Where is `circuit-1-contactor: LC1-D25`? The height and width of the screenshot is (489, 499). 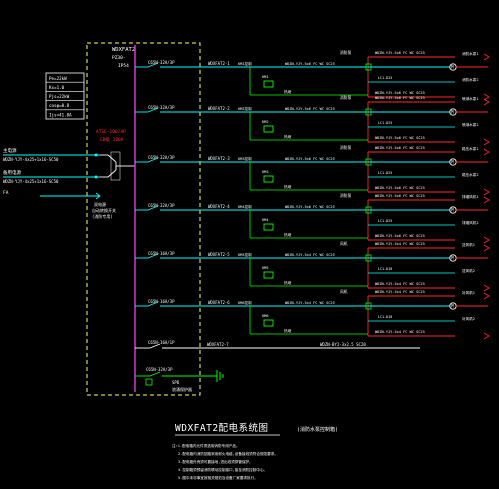
circuit-1-contactor: LC1-D25 is located at coordinates (385, 78).